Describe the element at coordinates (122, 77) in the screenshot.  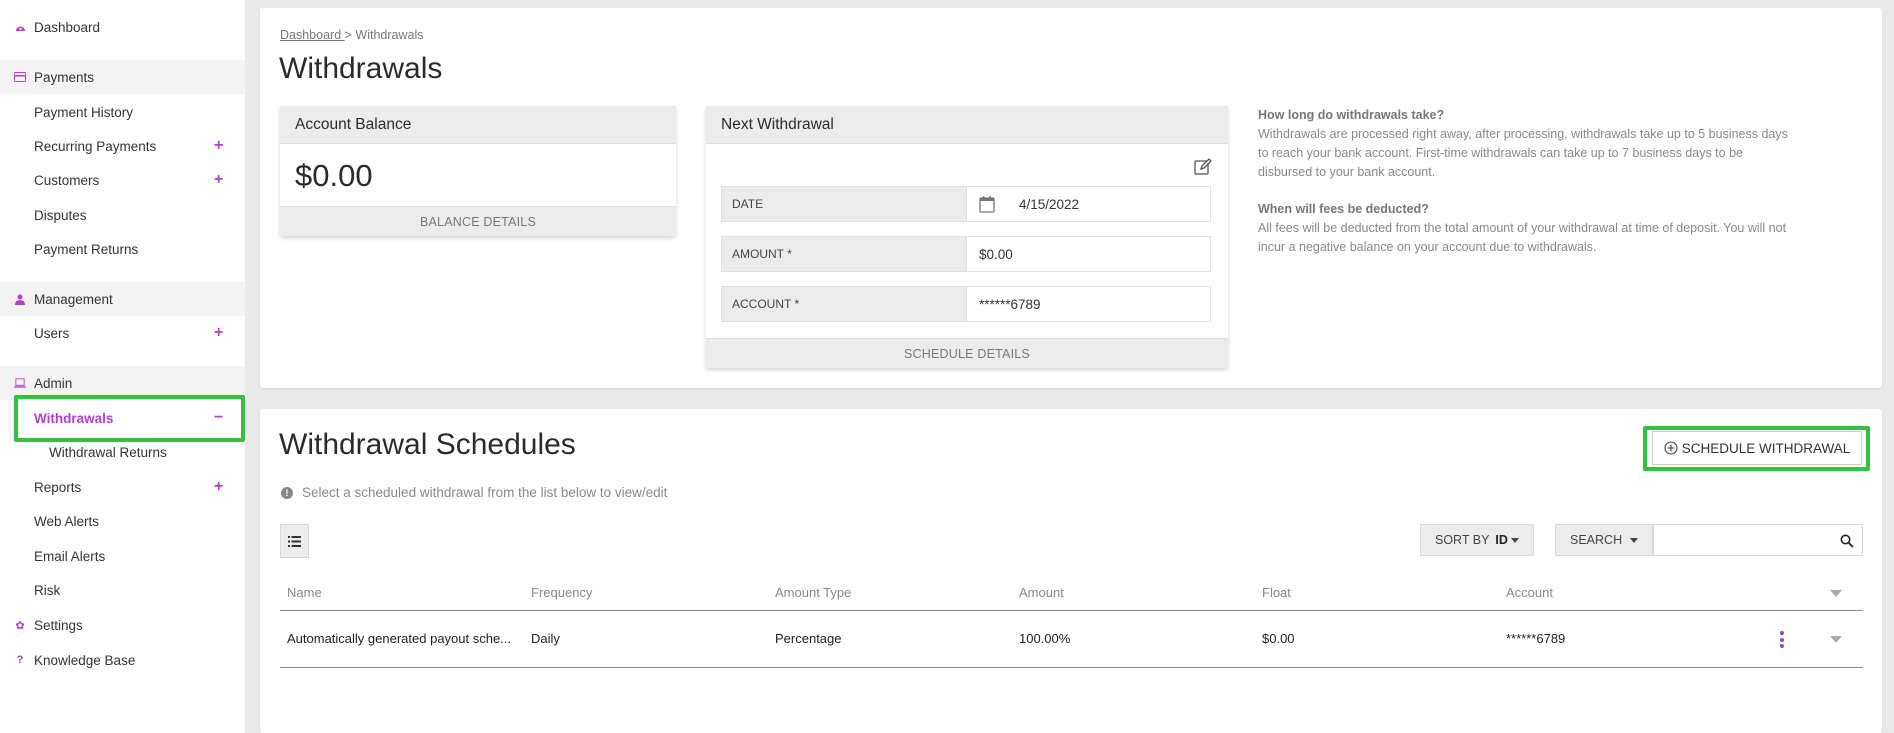
I see `sidebar-item-payments: Payments` at that location.